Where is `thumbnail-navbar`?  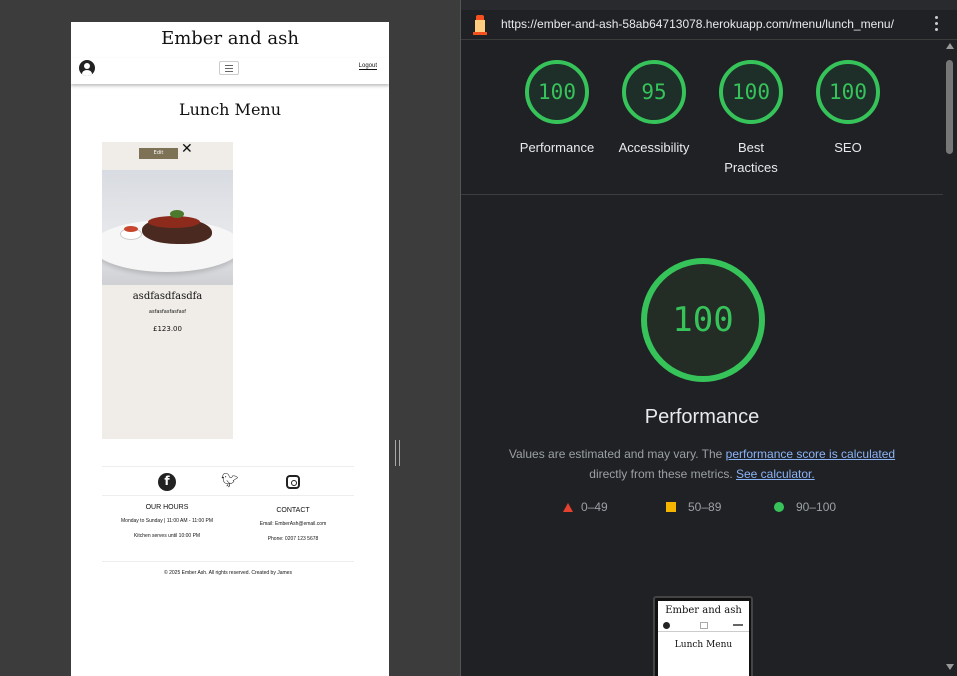 thumbnail-navbar is located at coordinates (703, 626).